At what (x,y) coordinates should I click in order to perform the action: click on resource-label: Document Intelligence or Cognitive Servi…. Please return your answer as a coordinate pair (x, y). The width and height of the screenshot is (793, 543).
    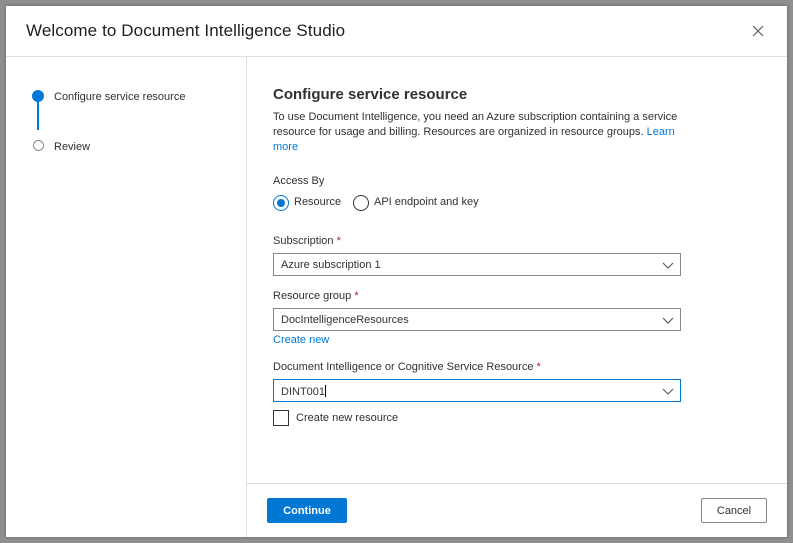
    Looking at the image, I should click on (407, 367).